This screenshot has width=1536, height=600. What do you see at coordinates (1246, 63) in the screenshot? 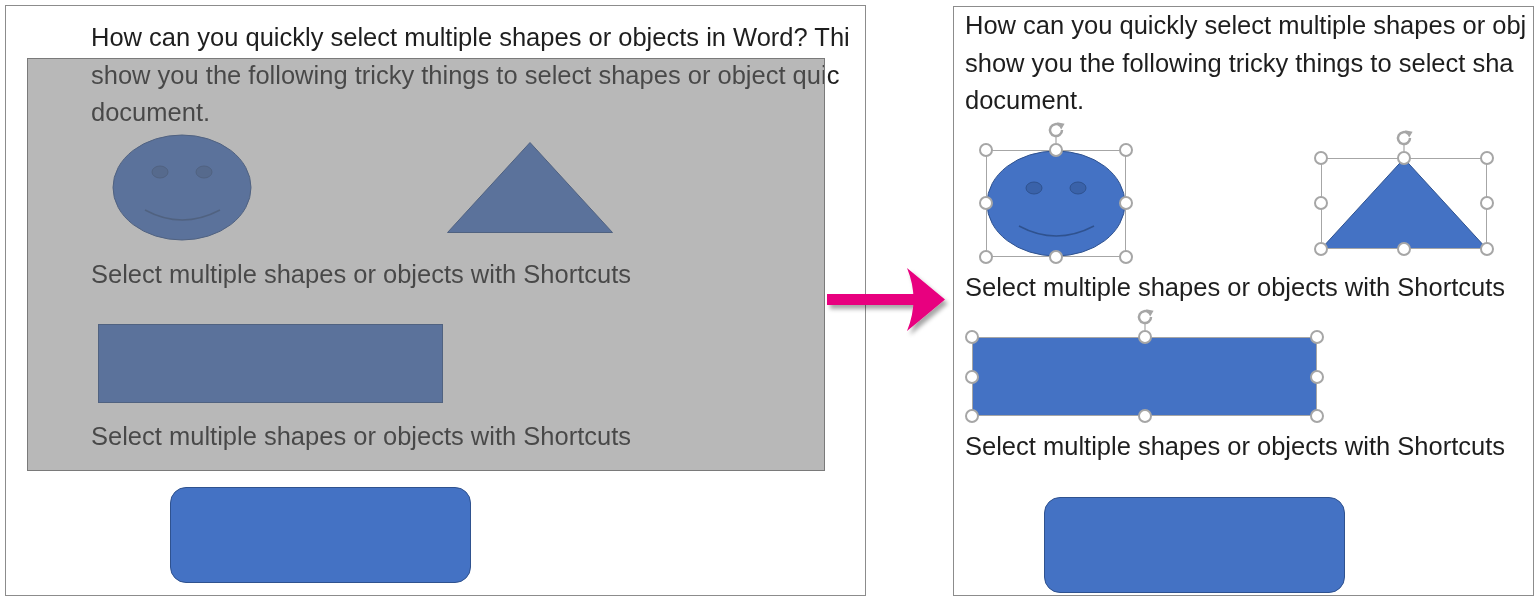
I see `intro-paragraph: How can you quickly select multiple shapes or obj show you the following tricky things to select sha document.` at bounding box center [1246, 63].